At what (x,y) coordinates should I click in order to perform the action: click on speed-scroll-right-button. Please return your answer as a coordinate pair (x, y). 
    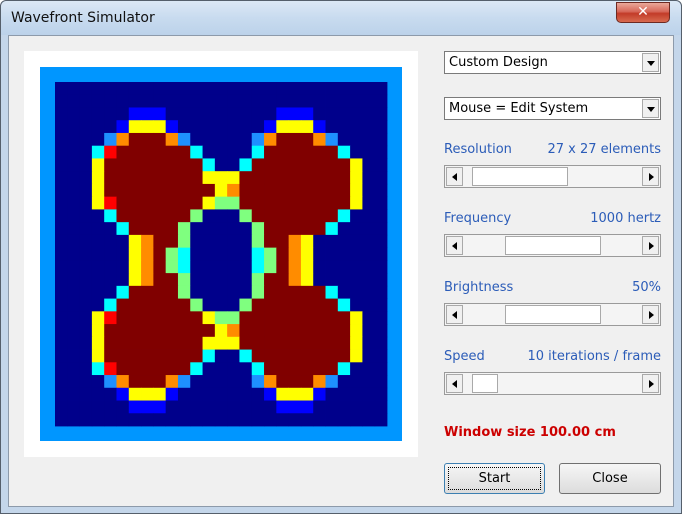
    Looking at the image, I should click on (650, 383).